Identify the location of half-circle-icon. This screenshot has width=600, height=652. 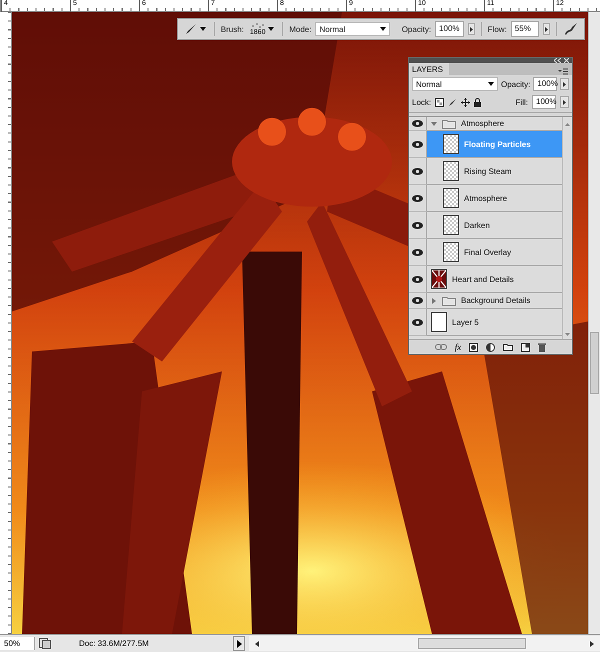
(491, 347).